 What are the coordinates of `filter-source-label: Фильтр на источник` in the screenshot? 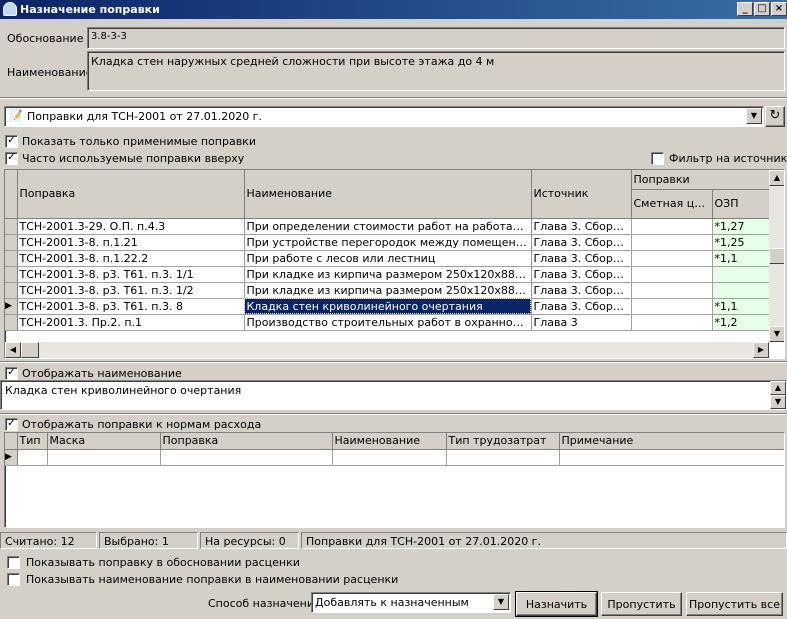 It's located at (728, 158).